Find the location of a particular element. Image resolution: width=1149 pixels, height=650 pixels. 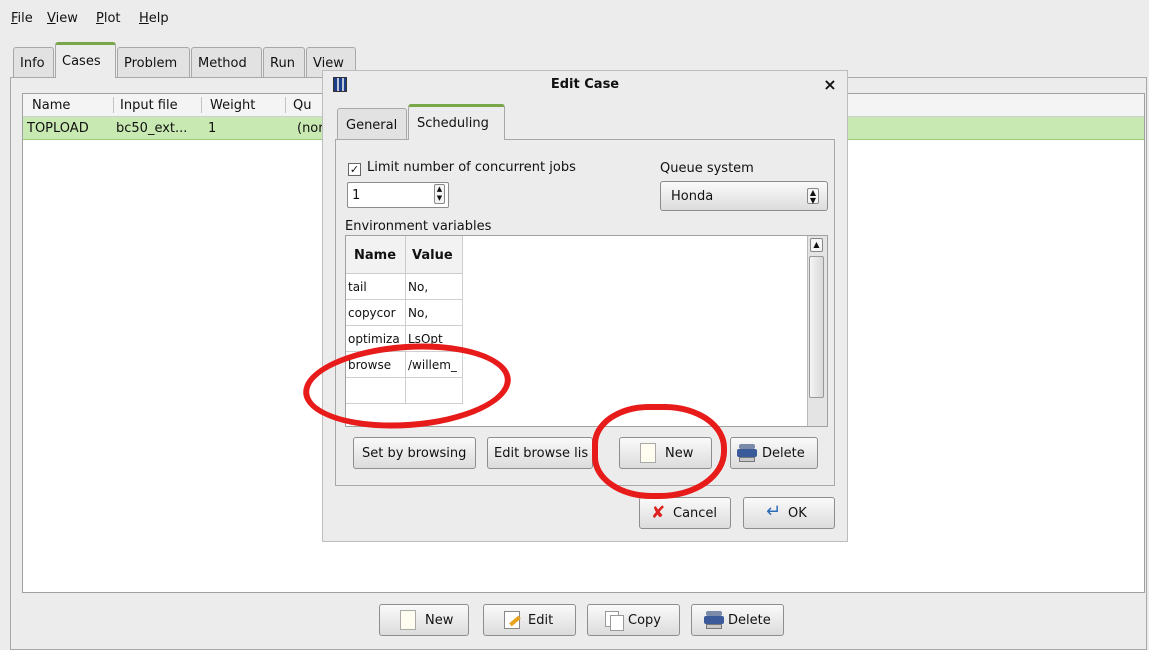

env-name-text: optimiza is located at coordinates (374, 339).